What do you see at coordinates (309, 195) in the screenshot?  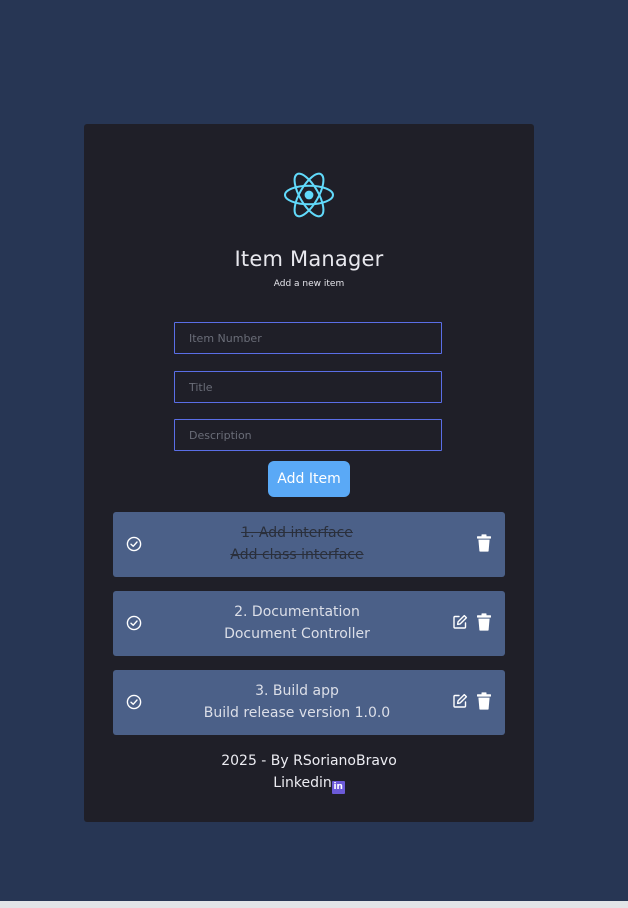 I see `react-logo-icon` at bounding box center [309, 195].